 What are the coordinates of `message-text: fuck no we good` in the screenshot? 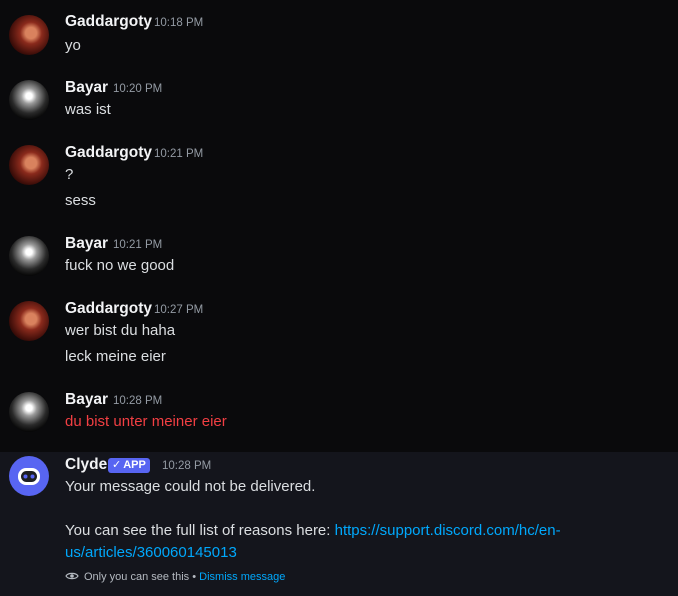 It's located at (120, 265).